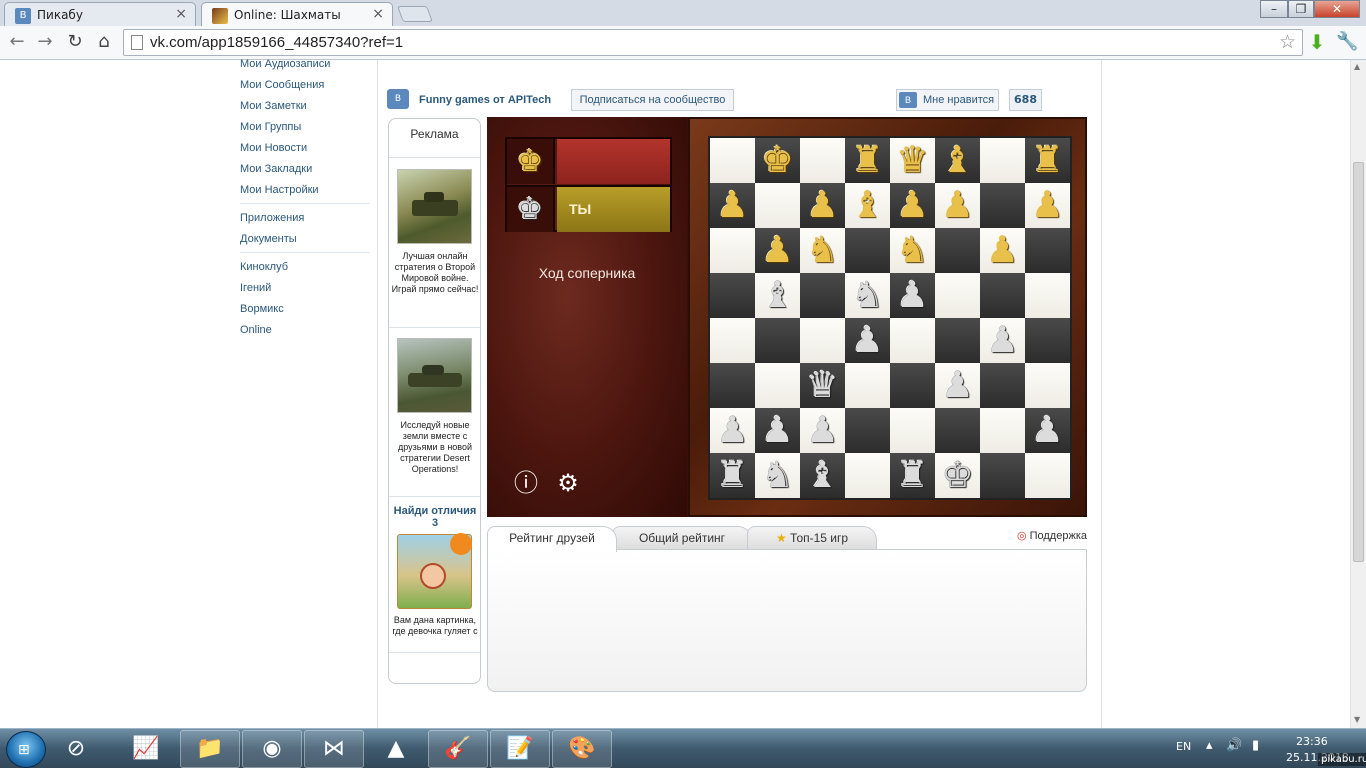  I want to click on ad-image-tank, so click(434, 206).